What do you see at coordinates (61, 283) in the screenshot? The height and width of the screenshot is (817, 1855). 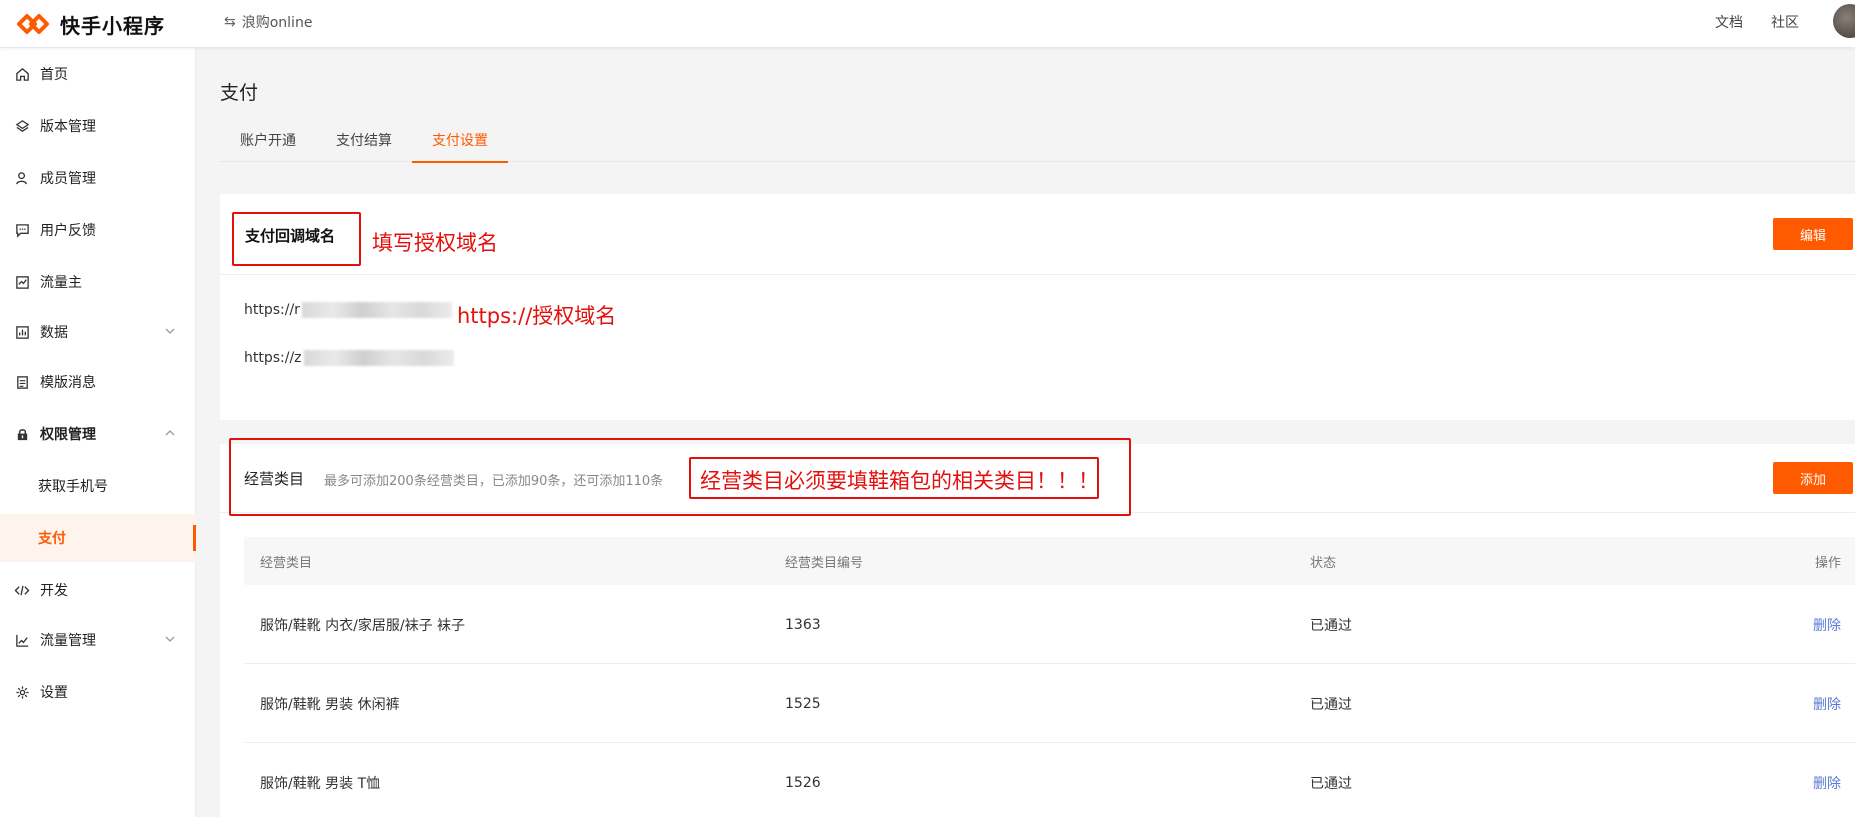 I see `sidebar-item-label: 流量主` at bounding box center [61, 283].